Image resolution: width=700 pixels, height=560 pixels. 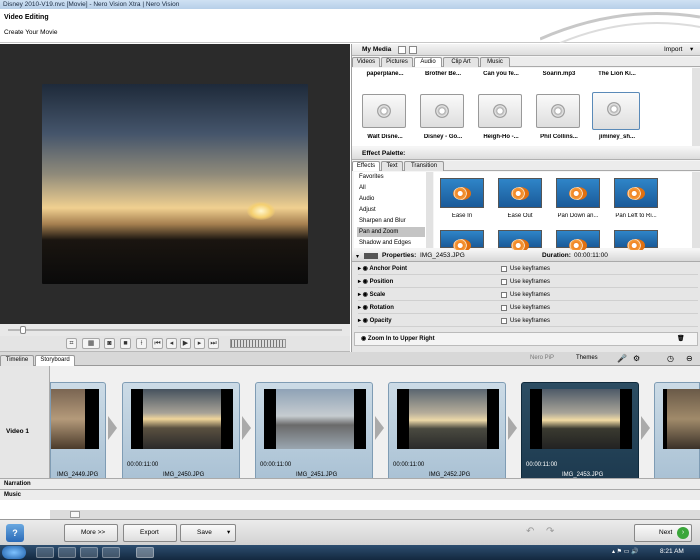 I want to click on effect-label: Ease In, so click(x=462, y=216).